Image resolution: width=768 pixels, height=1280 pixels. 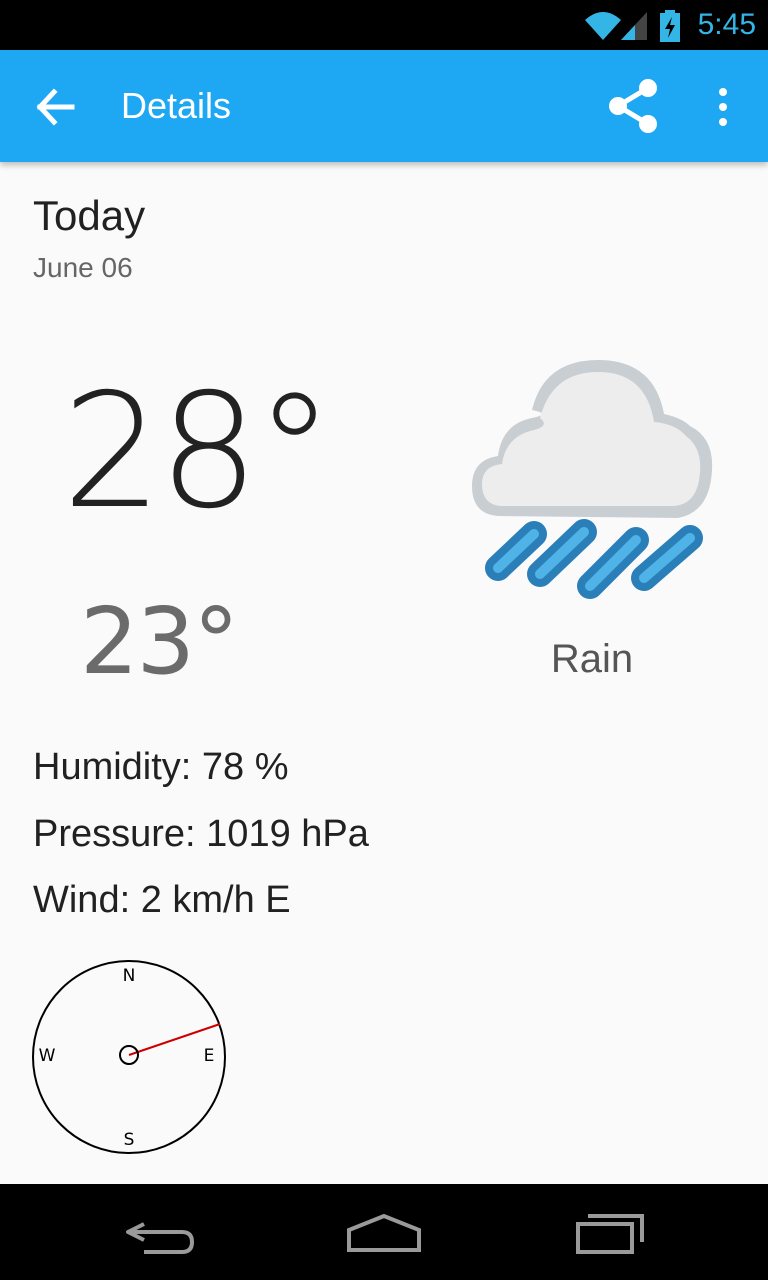 What do you see at coordinates (129, 976) in the screenshot?
I see `compass-north-label: N` at bounding box center [129, 976].